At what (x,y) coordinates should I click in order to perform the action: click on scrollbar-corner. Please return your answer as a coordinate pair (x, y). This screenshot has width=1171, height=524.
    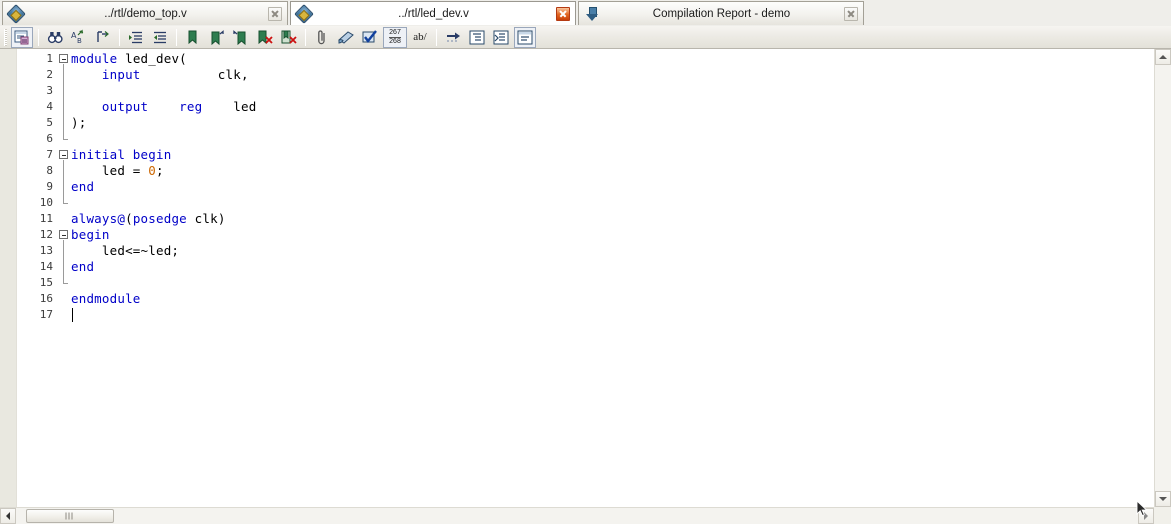
    Looking at the image, I should click on (1162, 515).